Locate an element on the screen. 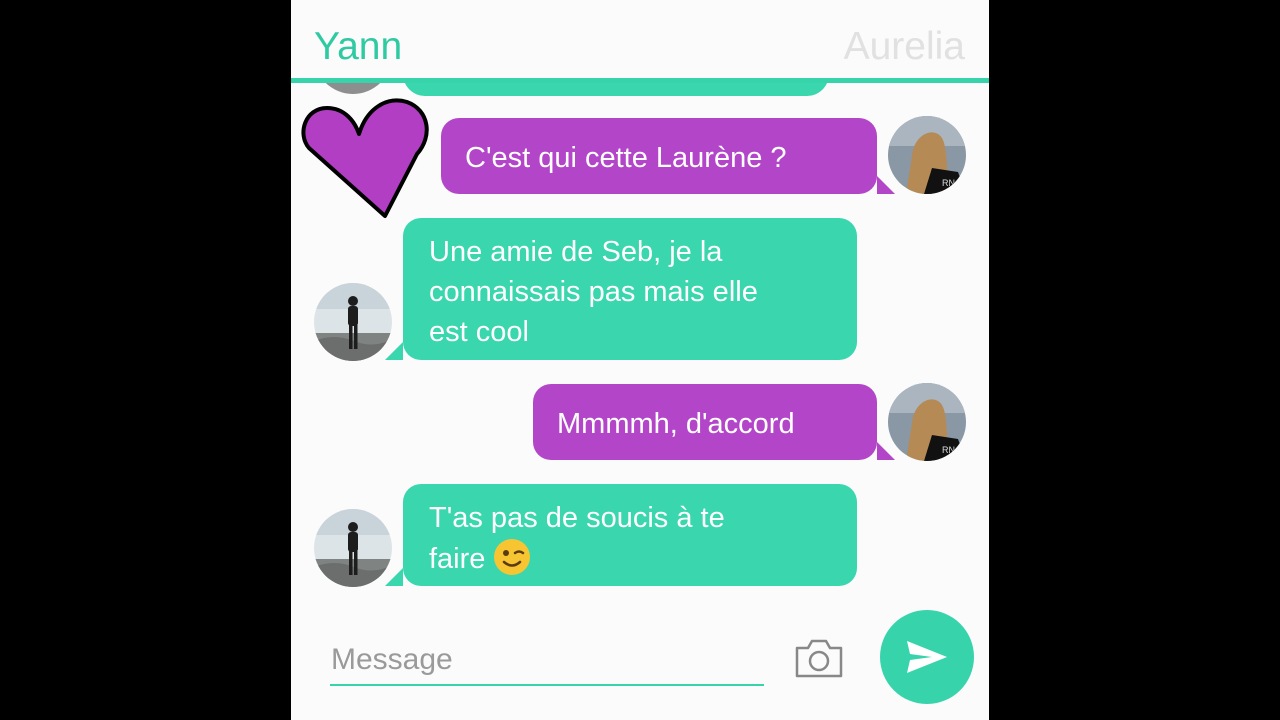 The width and height of the screenshot is (1280, 720). chat-header: Yann Aurelia is located at coordinates (640, 40).